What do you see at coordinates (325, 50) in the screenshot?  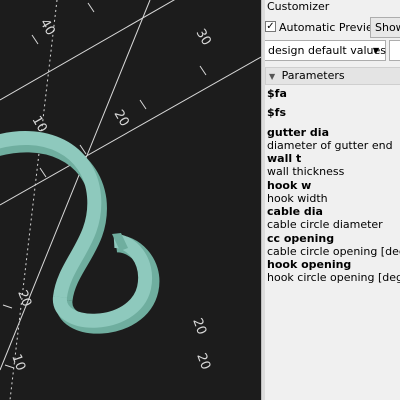 I see `preset-select: design default values ▼` at bounding box center [325, 50].